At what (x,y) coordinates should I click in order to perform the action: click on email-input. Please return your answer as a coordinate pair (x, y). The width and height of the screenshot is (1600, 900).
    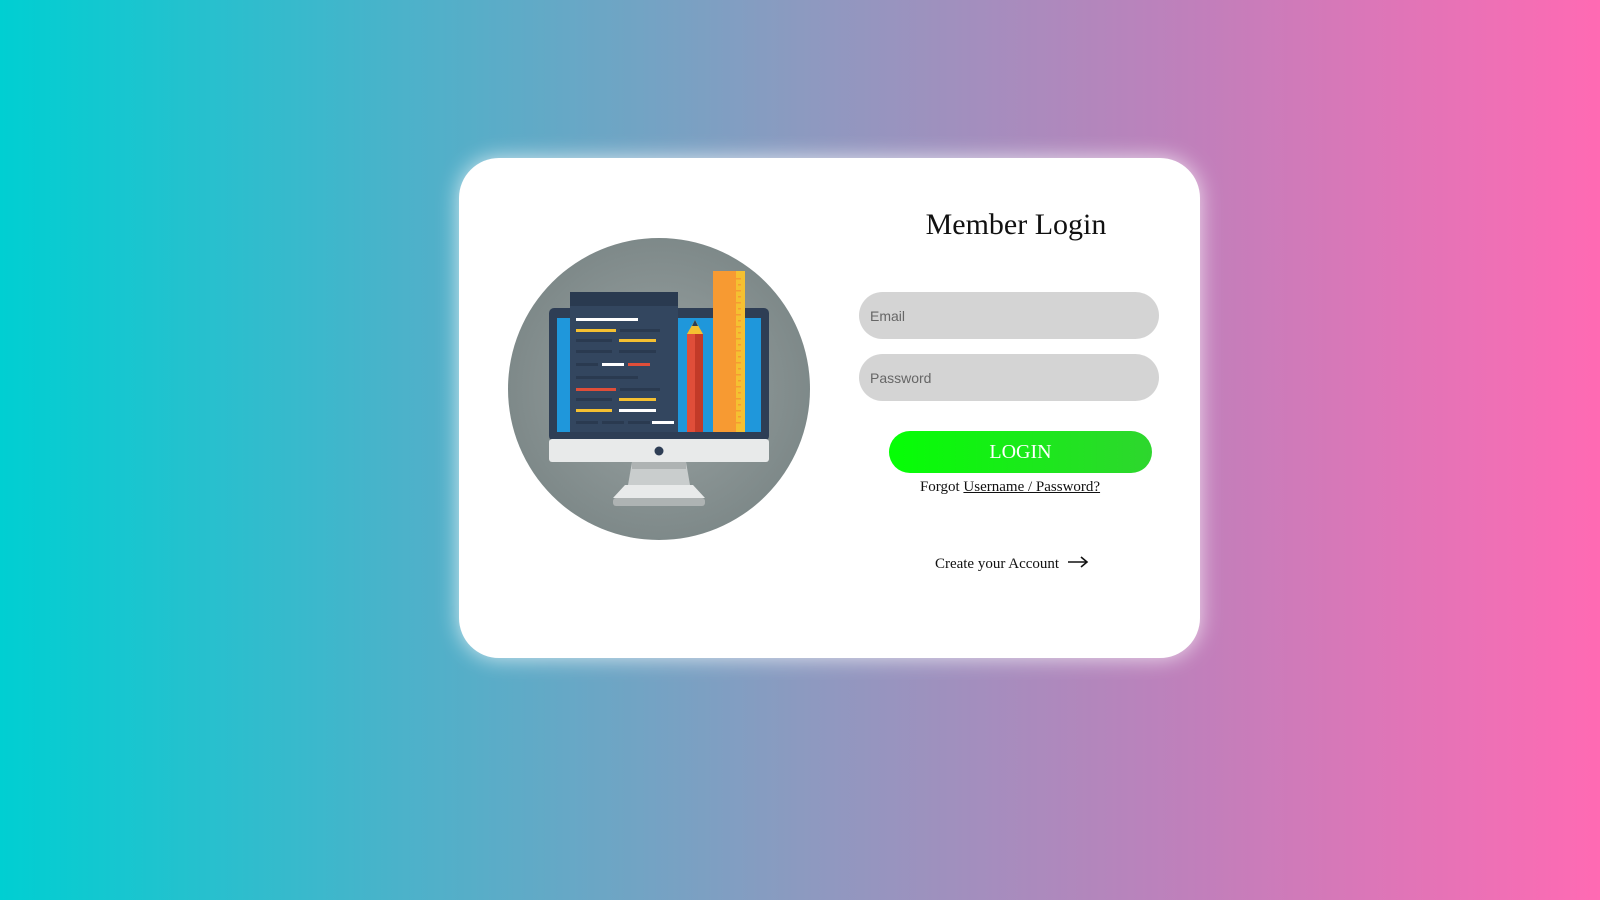
    Looking at the image, I should click on (1009, 315).